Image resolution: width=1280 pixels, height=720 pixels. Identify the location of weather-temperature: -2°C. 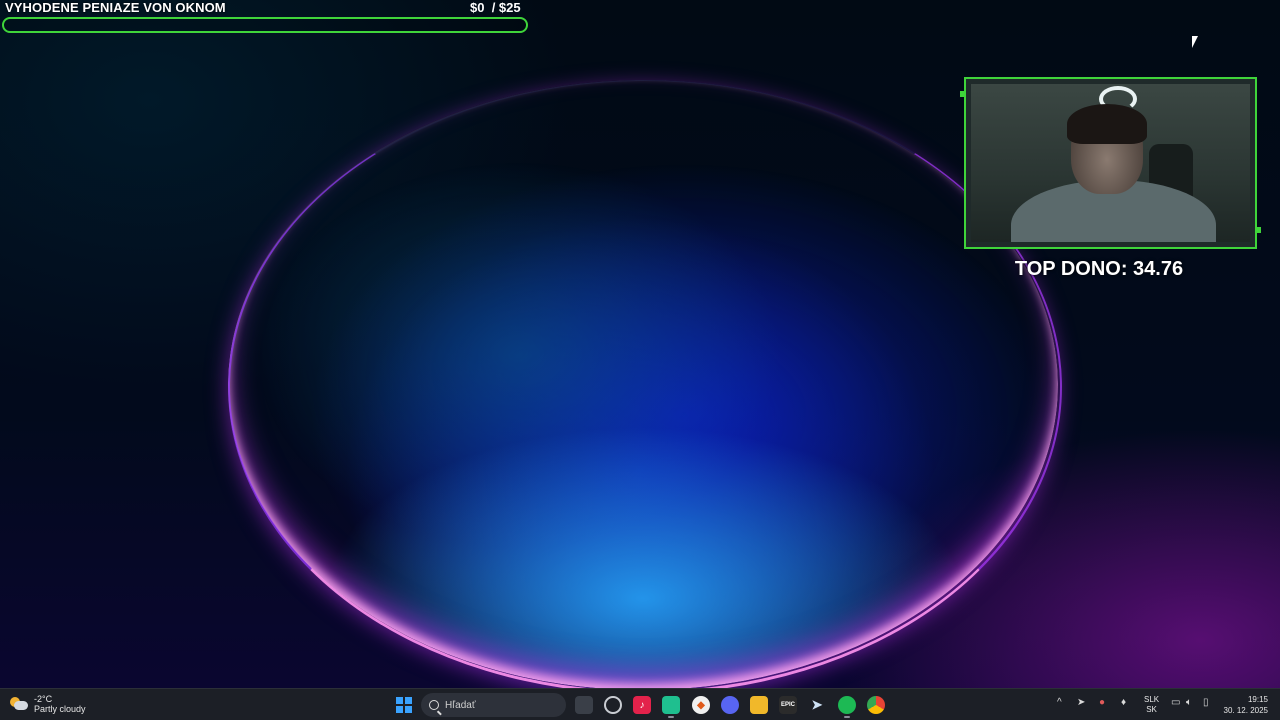
(43, 699).